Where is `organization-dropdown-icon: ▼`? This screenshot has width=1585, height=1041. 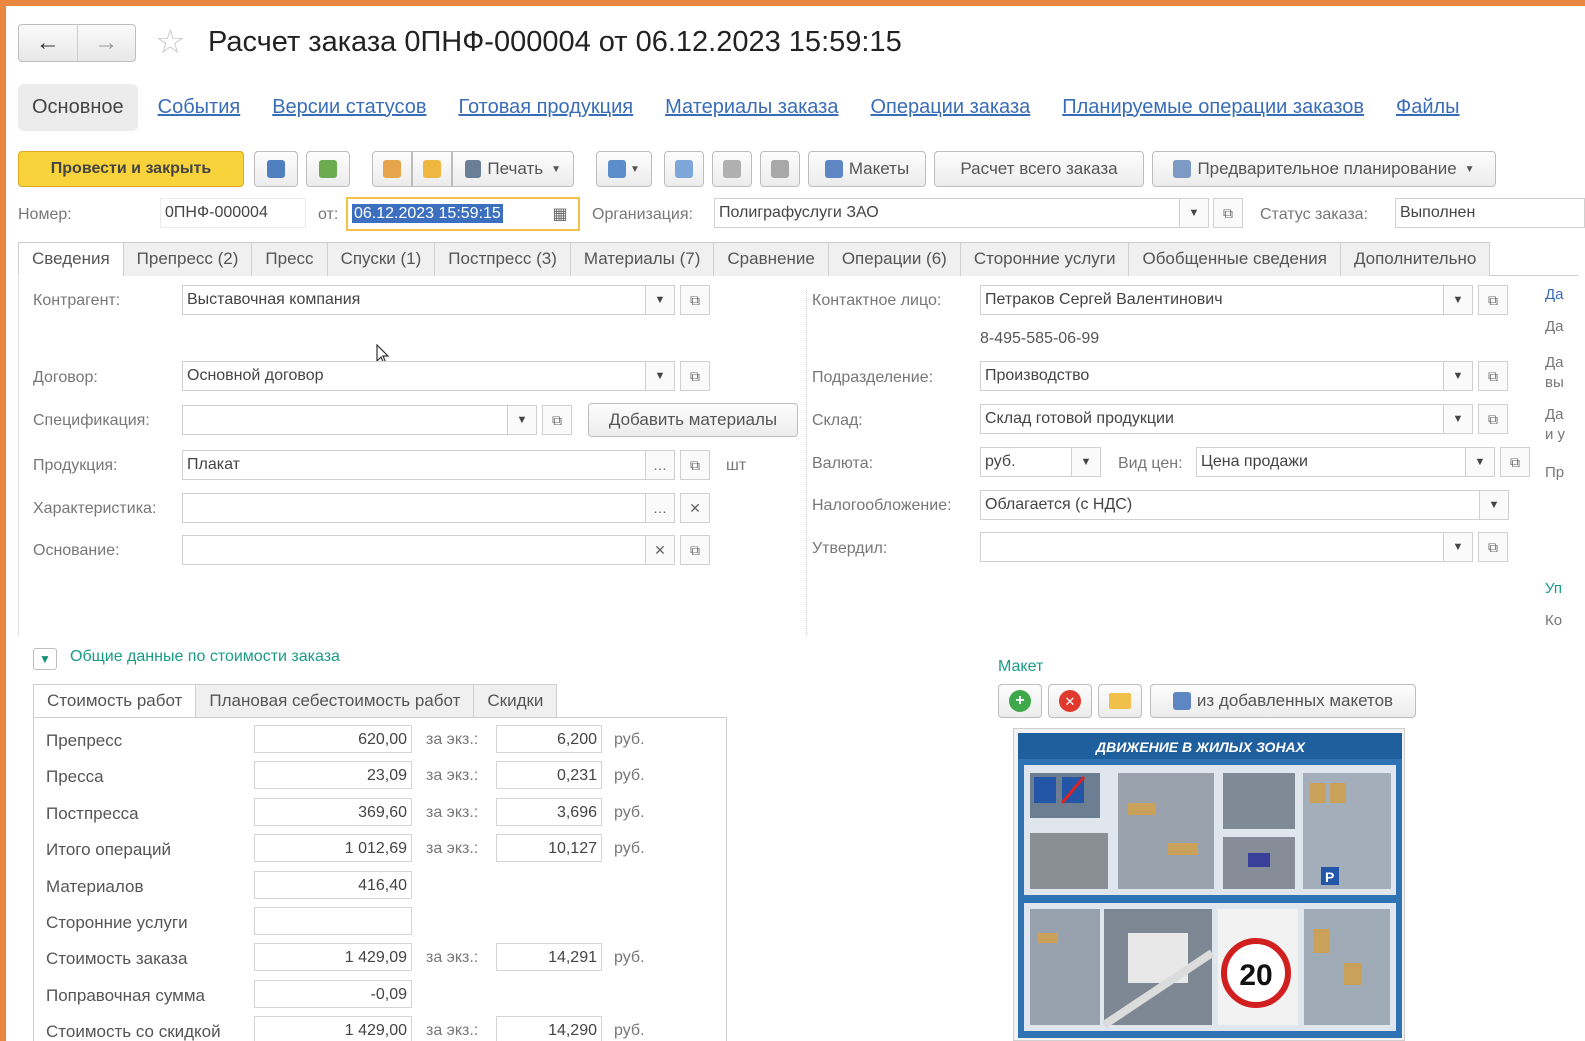 organization-dropdown-icon: ▼ is located at coordinates (1194, 213).